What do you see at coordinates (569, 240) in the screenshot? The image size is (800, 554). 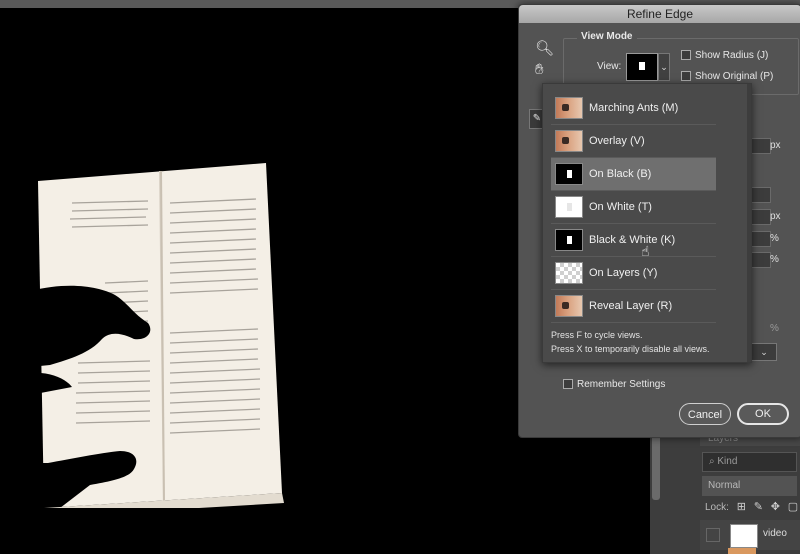 I see `bw-thumbnail-icon` at bounding box center [569, 240].